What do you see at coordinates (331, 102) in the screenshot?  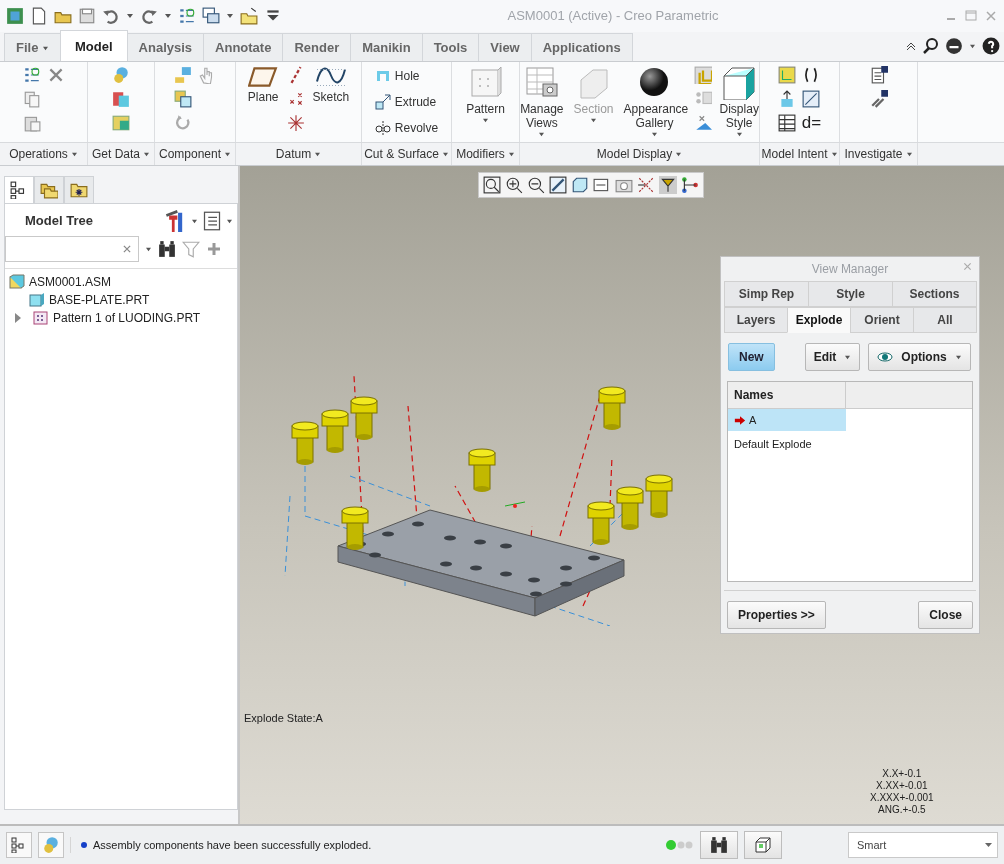 I see `ribbon-button: Sketch` at bounding box center [331, 102].